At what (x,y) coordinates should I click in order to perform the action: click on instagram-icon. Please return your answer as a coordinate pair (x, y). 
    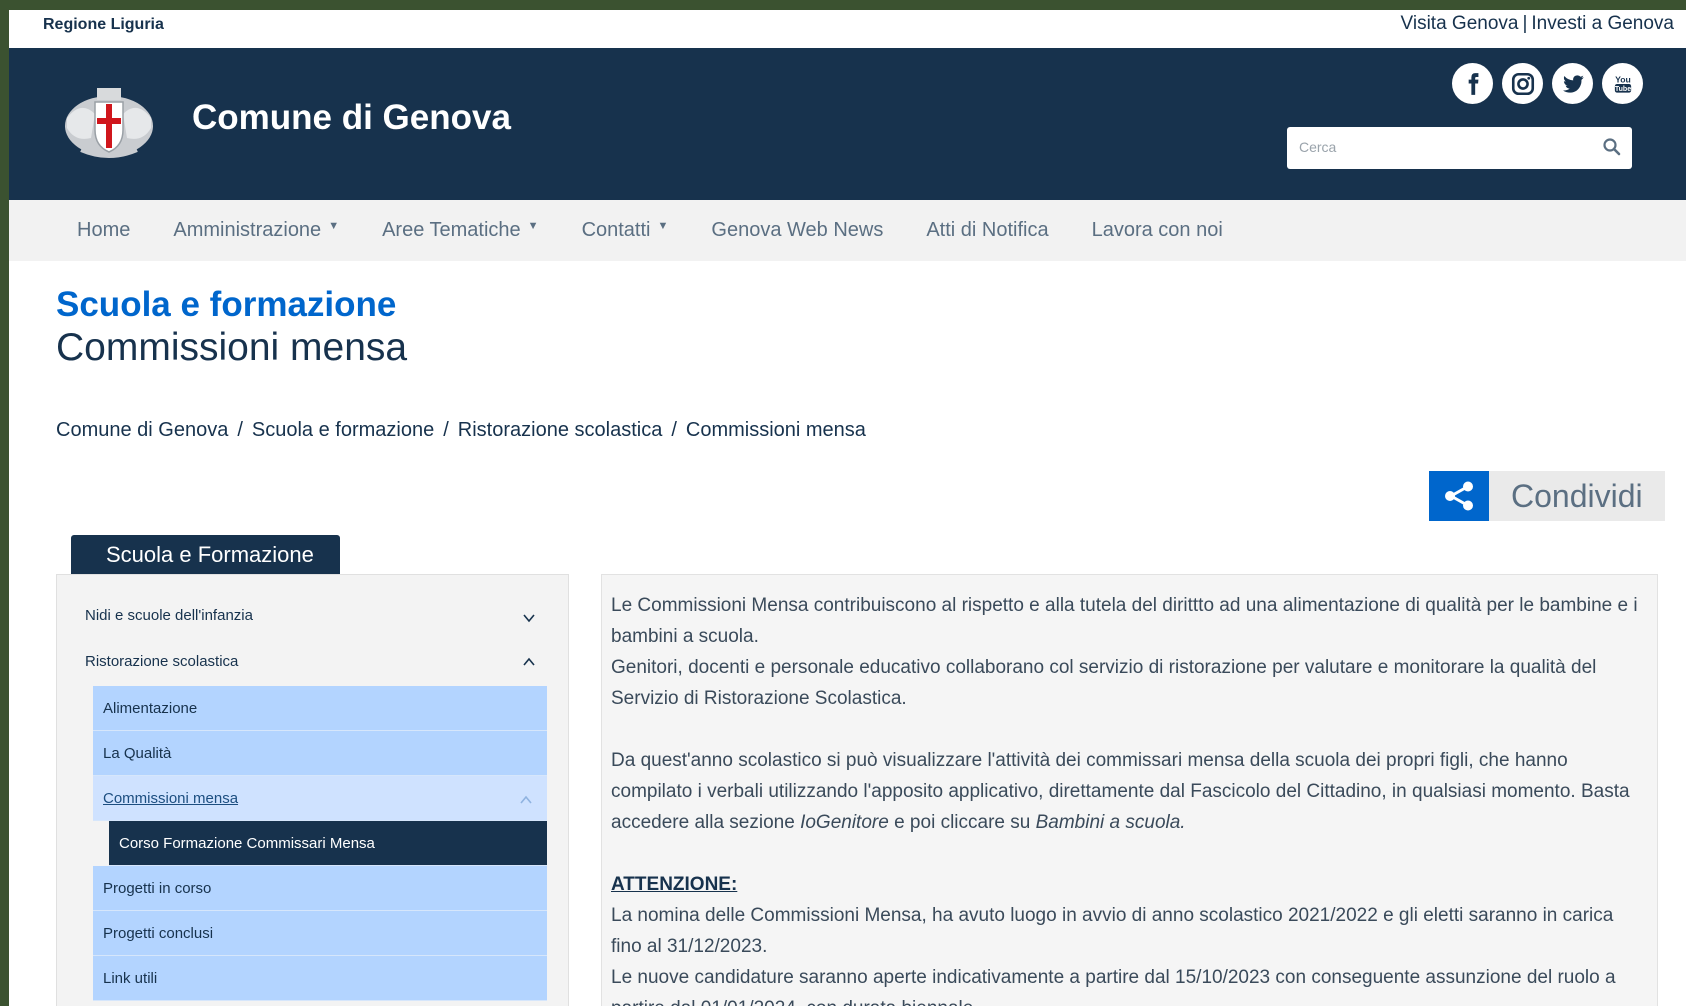
    Looking at the image, I should click on (1522, 83).